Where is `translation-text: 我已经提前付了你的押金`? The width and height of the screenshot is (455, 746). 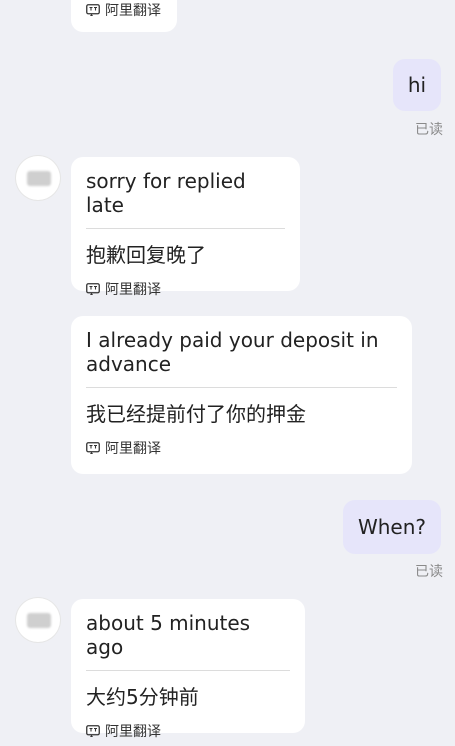 translation-text: 我已经提前付了你的押金 is located at coordinates (196, 414).